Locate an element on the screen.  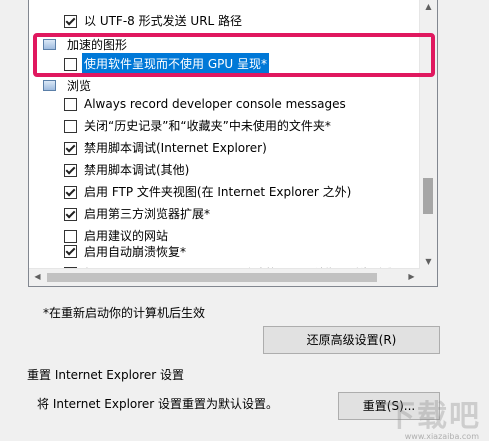
list-item: 关闭“历史记录”和“收藏夹”中未使用的文件夹* is located at coordinates (223, 126).